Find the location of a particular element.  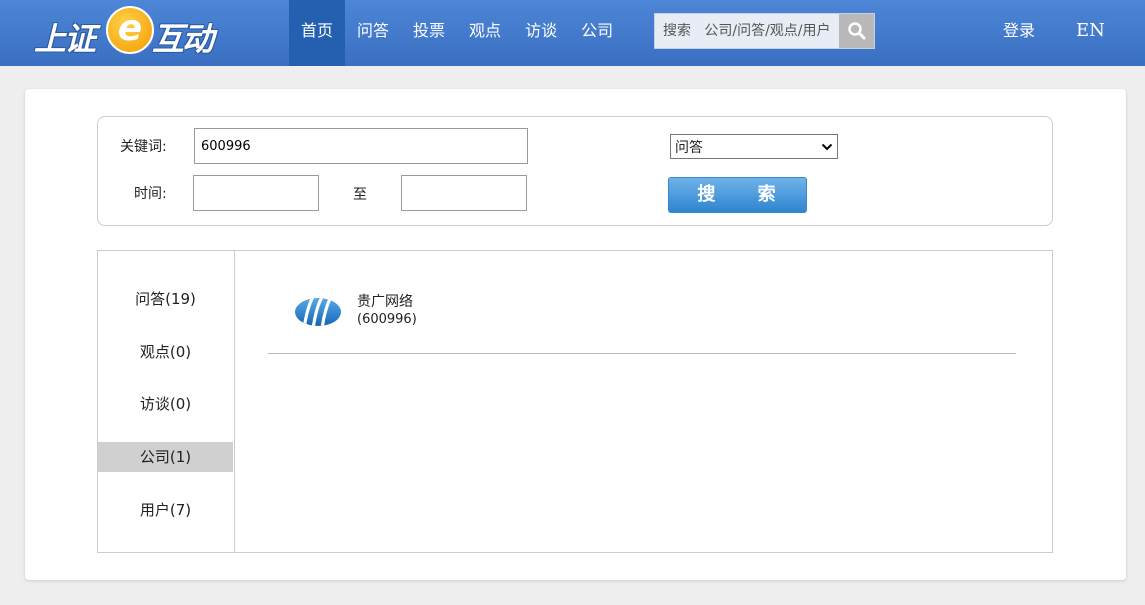

company-name: 贵广网络 is located at coordinates (385, 301).